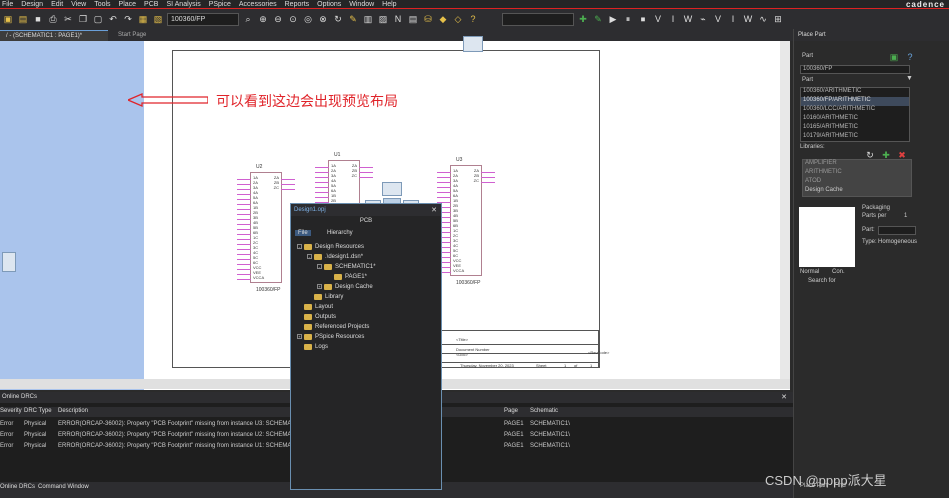 The height and width of the screenshot is (498, 949). What do you see at coordinates (511, 411) in the screenshot?
I see `col-page: Page` at bounding box center [511, 411].